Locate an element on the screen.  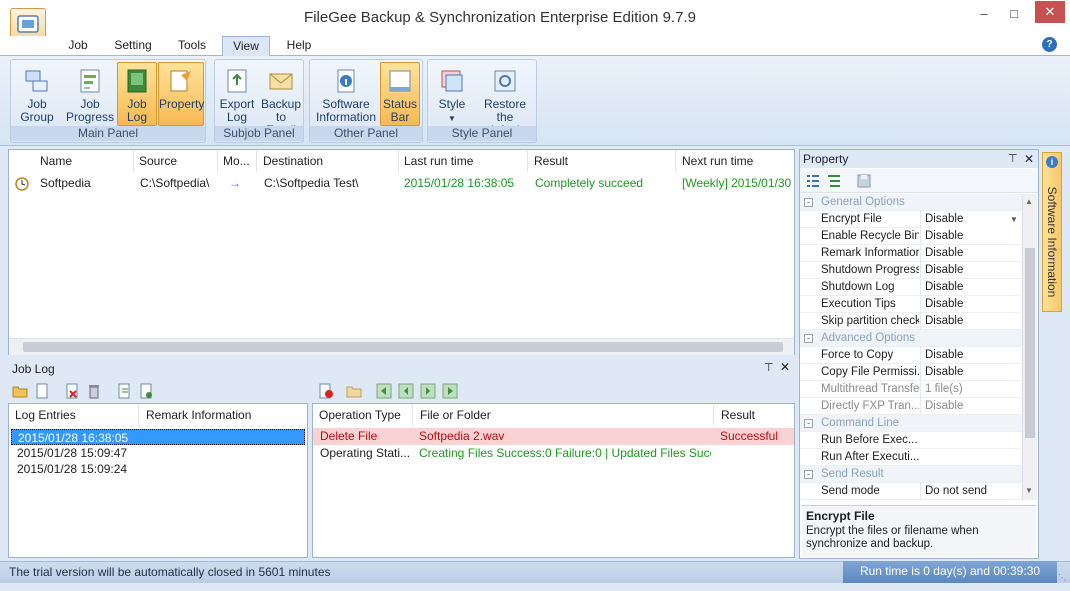
restore-default-button: Restore the default is located at coordinates (505, 99).